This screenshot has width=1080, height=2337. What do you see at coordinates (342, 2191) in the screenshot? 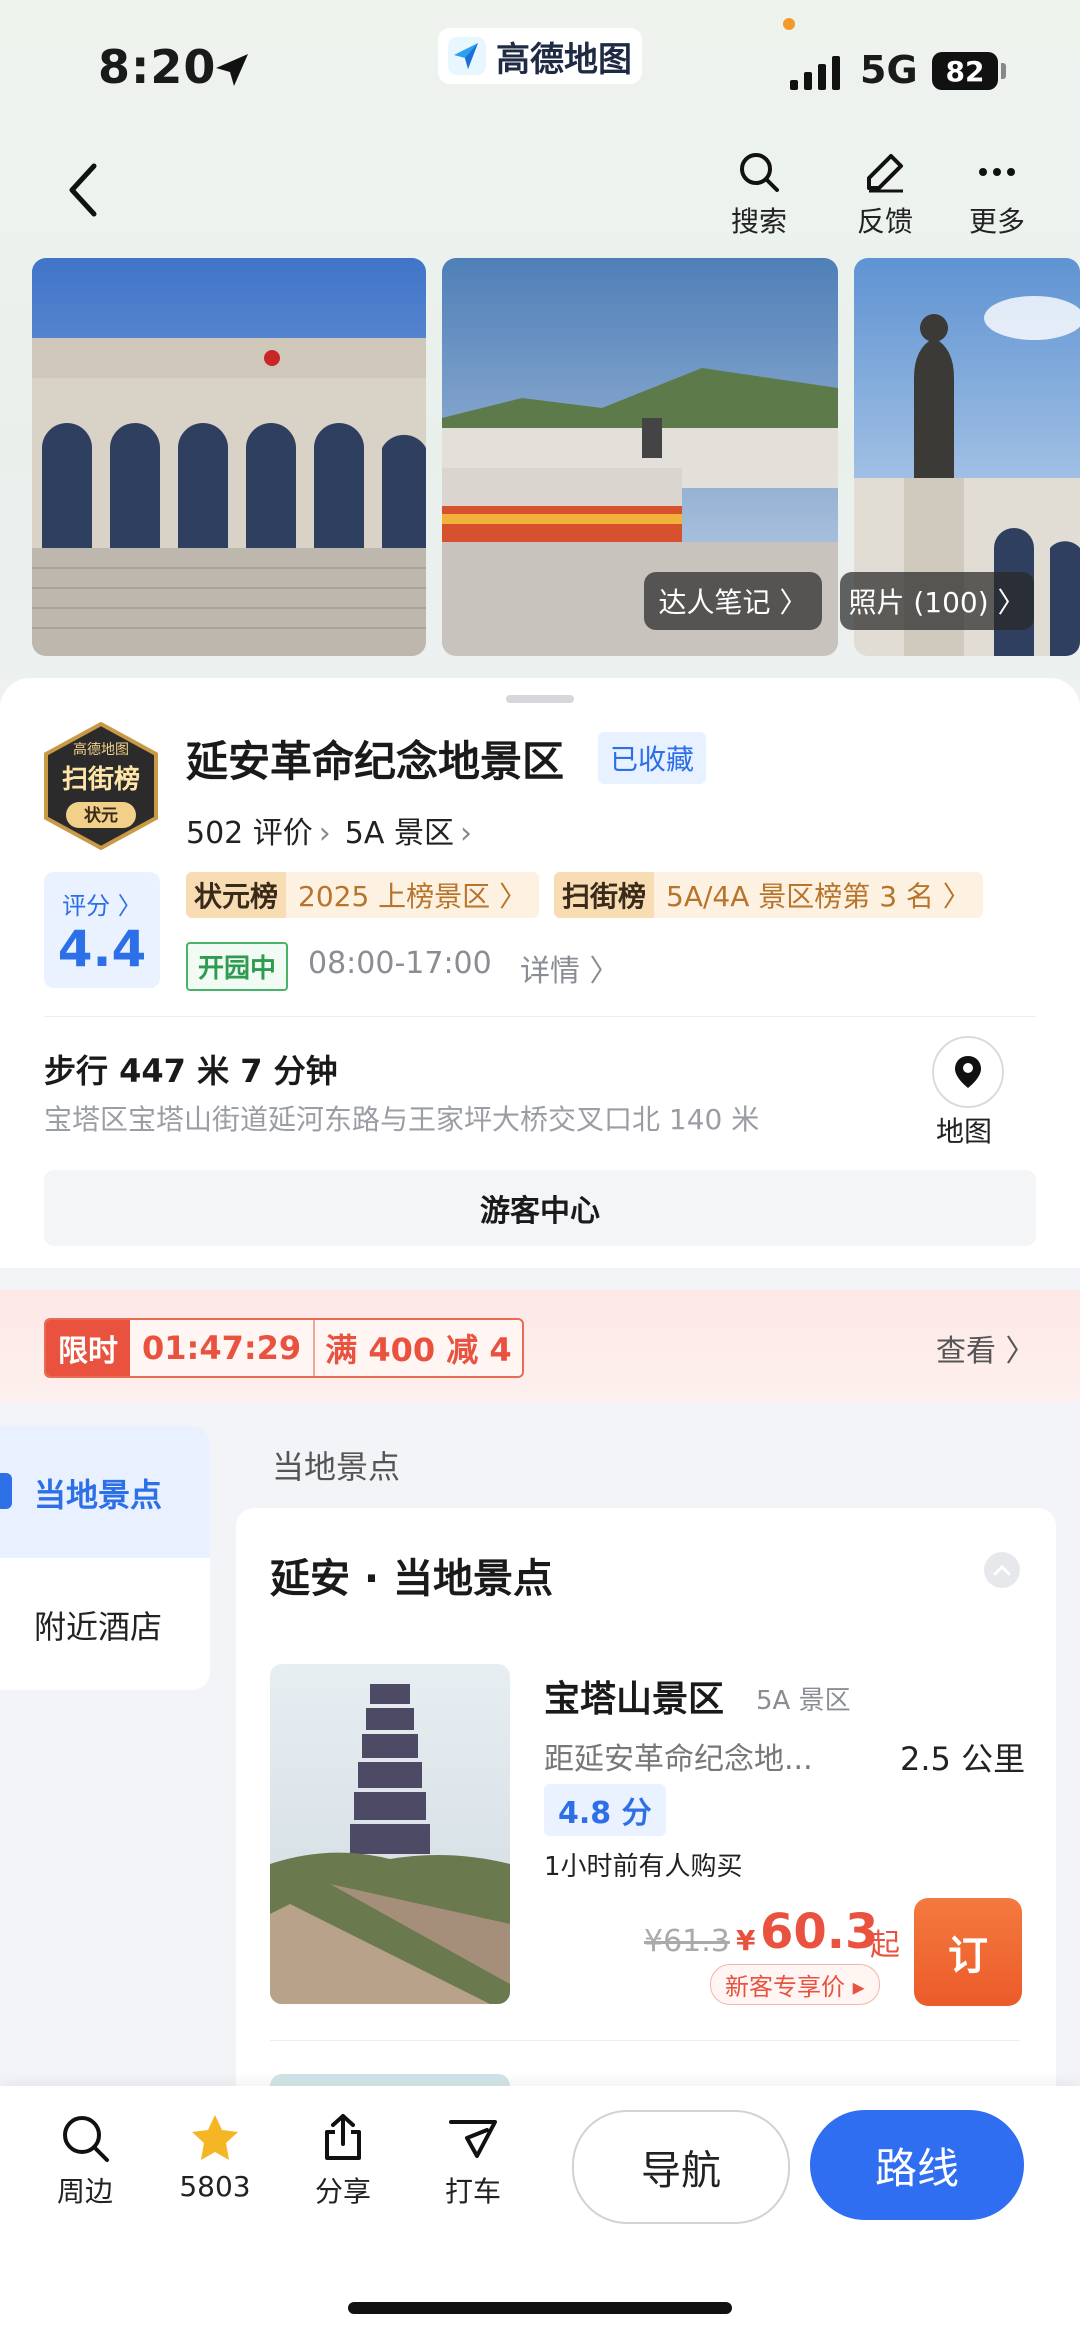
I see `share-label: 分享` at bounding box center [342, 2191].